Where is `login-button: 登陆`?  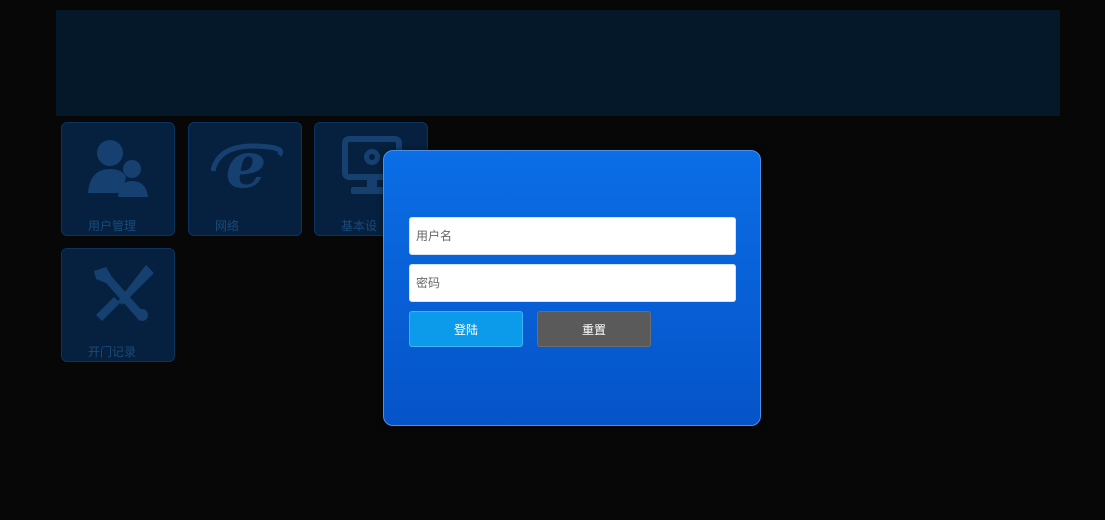 login-button: 登陆 is located at coordinates (466, 329).